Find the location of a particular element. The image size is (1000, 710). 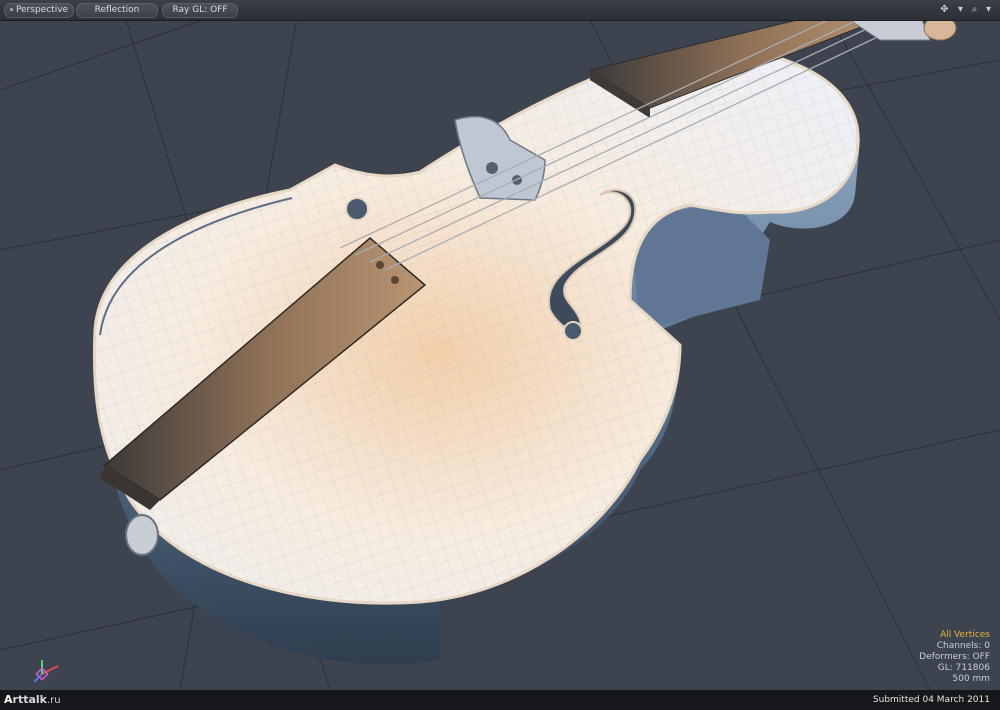

shading-mode-button: Reflection is located at coordinates (117, 10).